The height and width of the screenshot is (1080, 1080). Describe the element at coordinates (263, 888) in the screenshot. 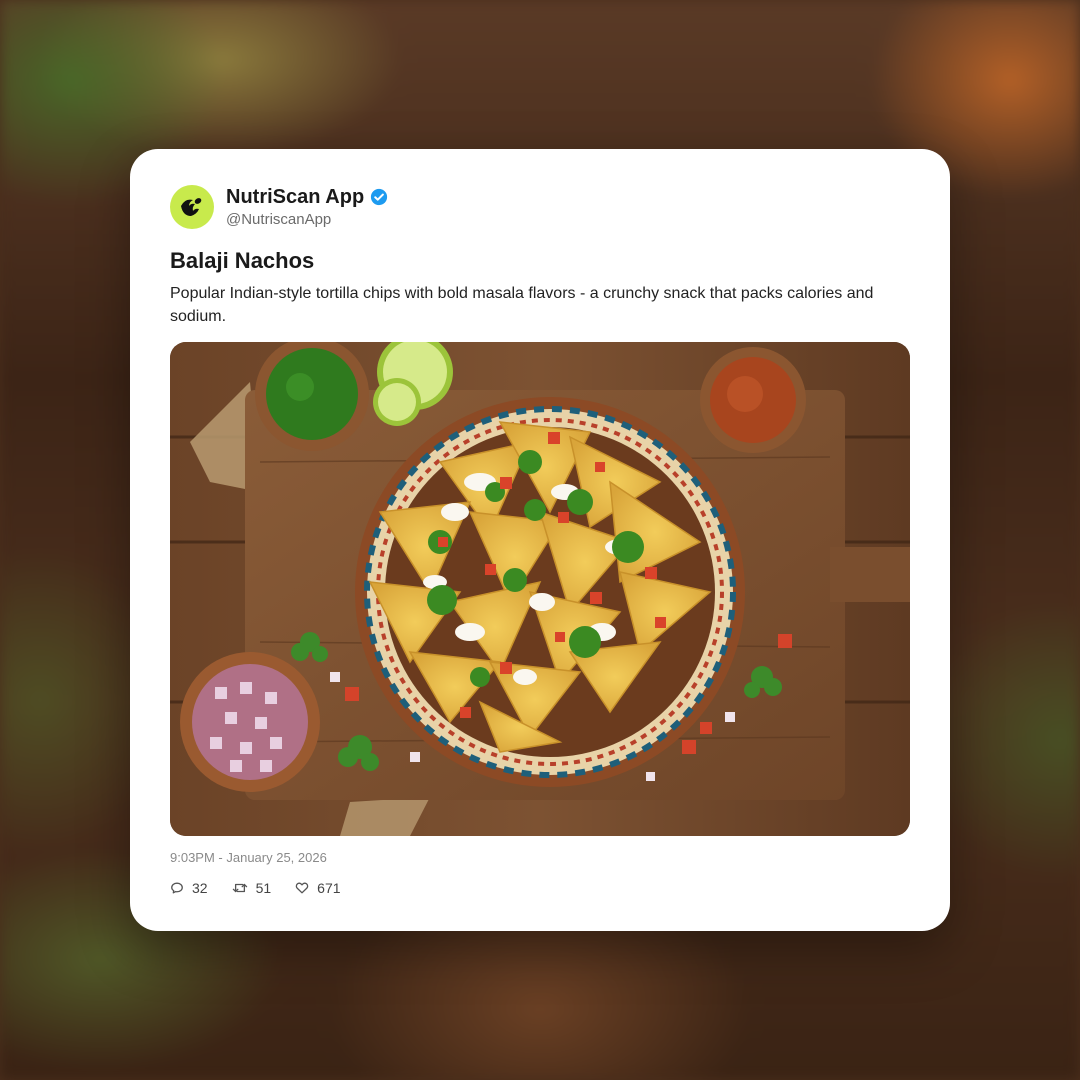

I see `repost-count: 51` at that location.